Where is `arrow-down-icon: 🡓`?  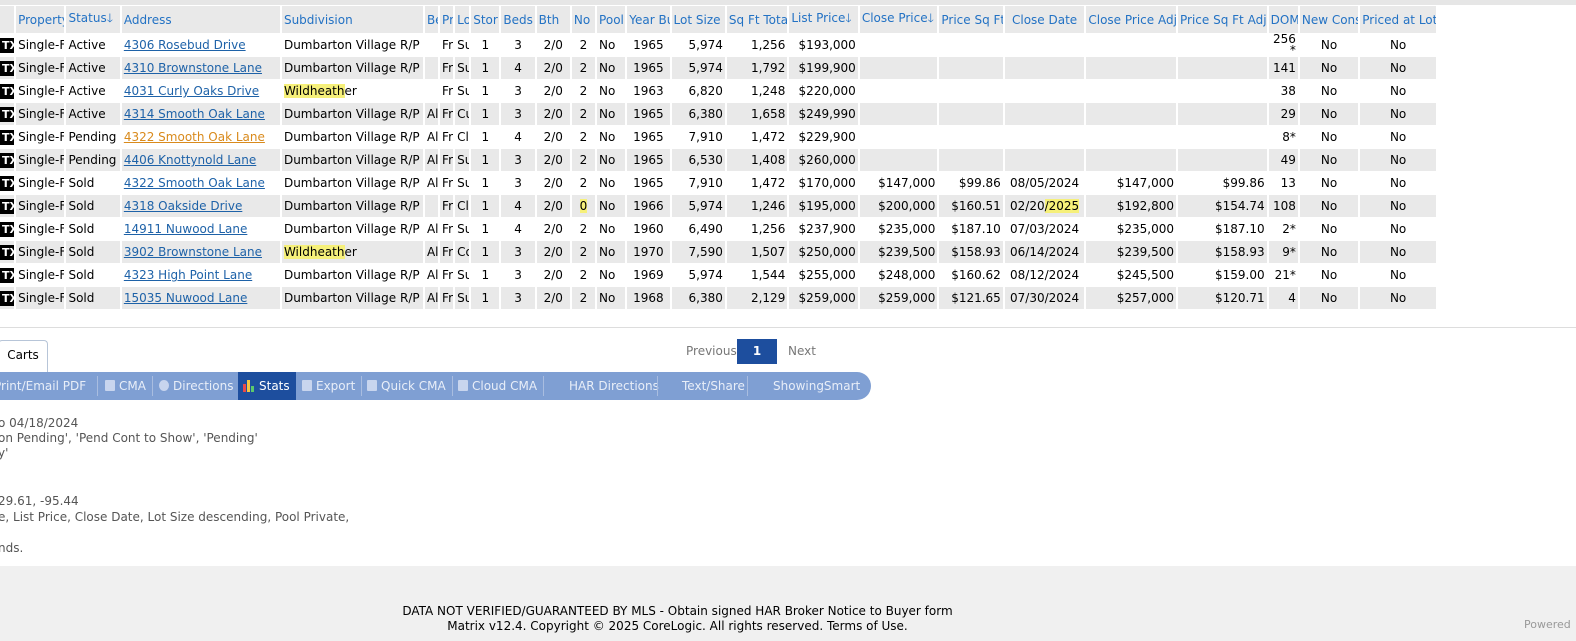 arrow-down-icon: 🡓 is located at coordinates (848, 18).